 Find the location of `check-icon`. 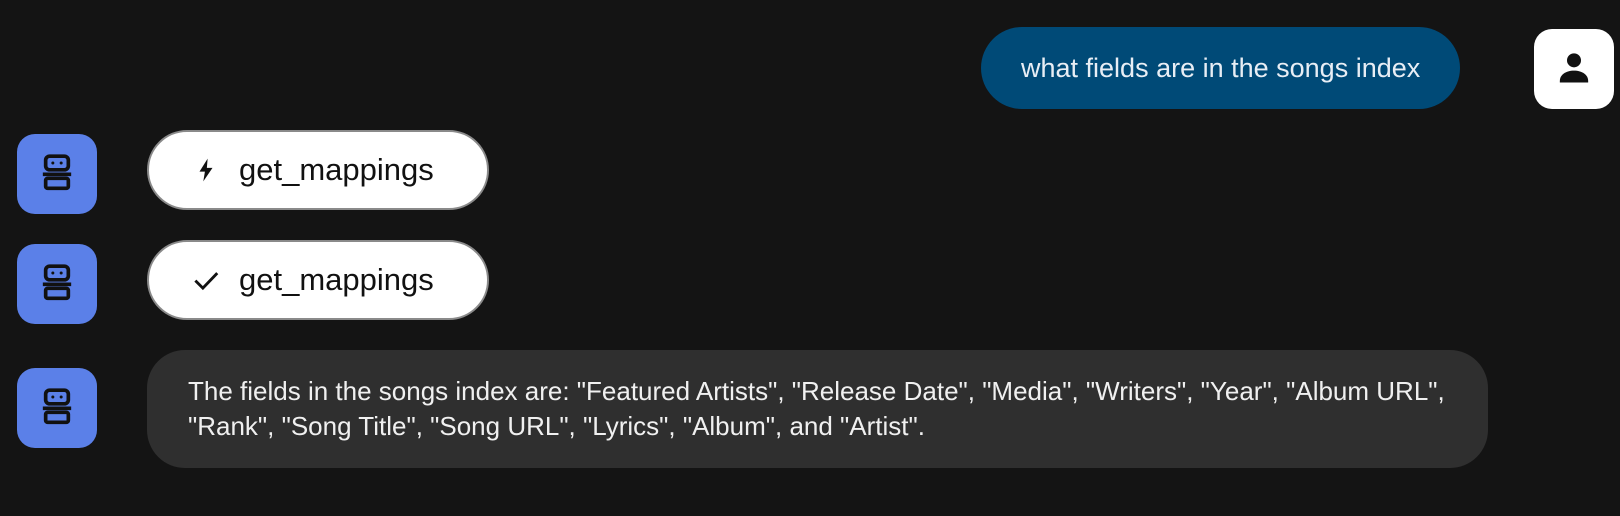

check-icon is located at coordinates (206, 280).